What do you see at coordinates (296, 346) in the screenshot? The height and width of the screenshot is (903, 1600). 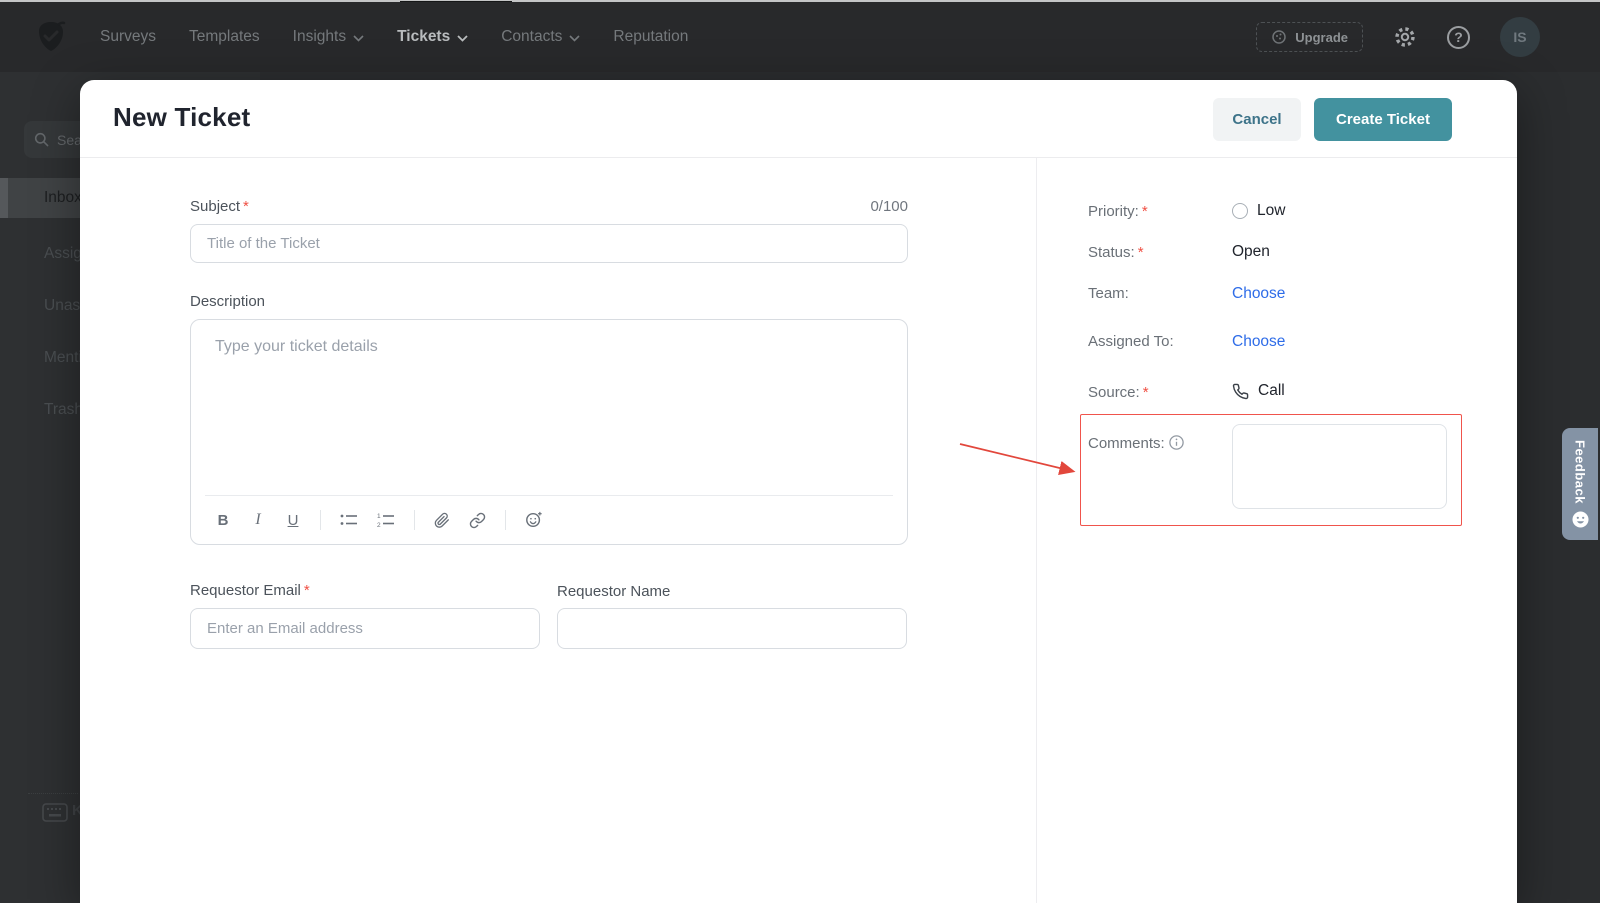 I see `description-placeholder: Type your ticket details` at bounding box center [296, 346].